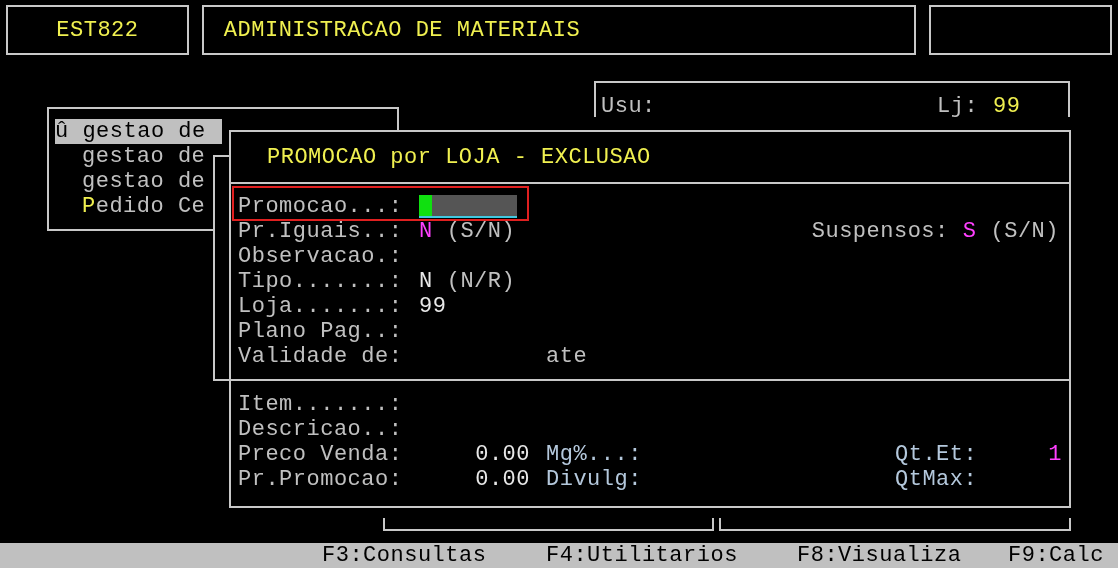 The image size is (1118, 568). Describe the element at coordinates (321, 429) in the screenshot. I see `field-label: Descricao..:` at that location.